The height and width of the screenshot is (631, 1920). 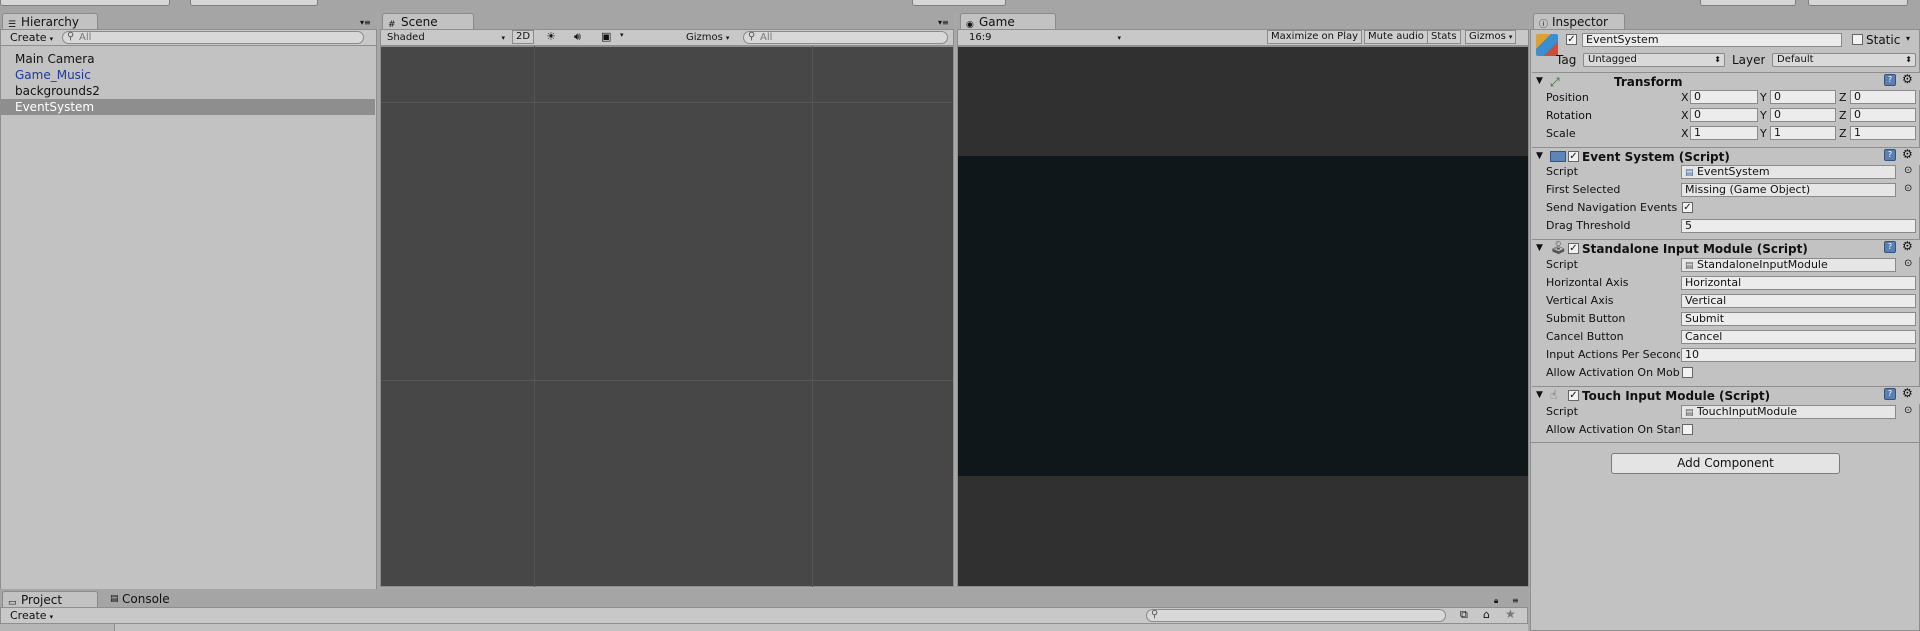 What do you see at coordinates (1858, 3) in the screenshot?
I see `layout-dropdown` at bounding box center [1858, 3].